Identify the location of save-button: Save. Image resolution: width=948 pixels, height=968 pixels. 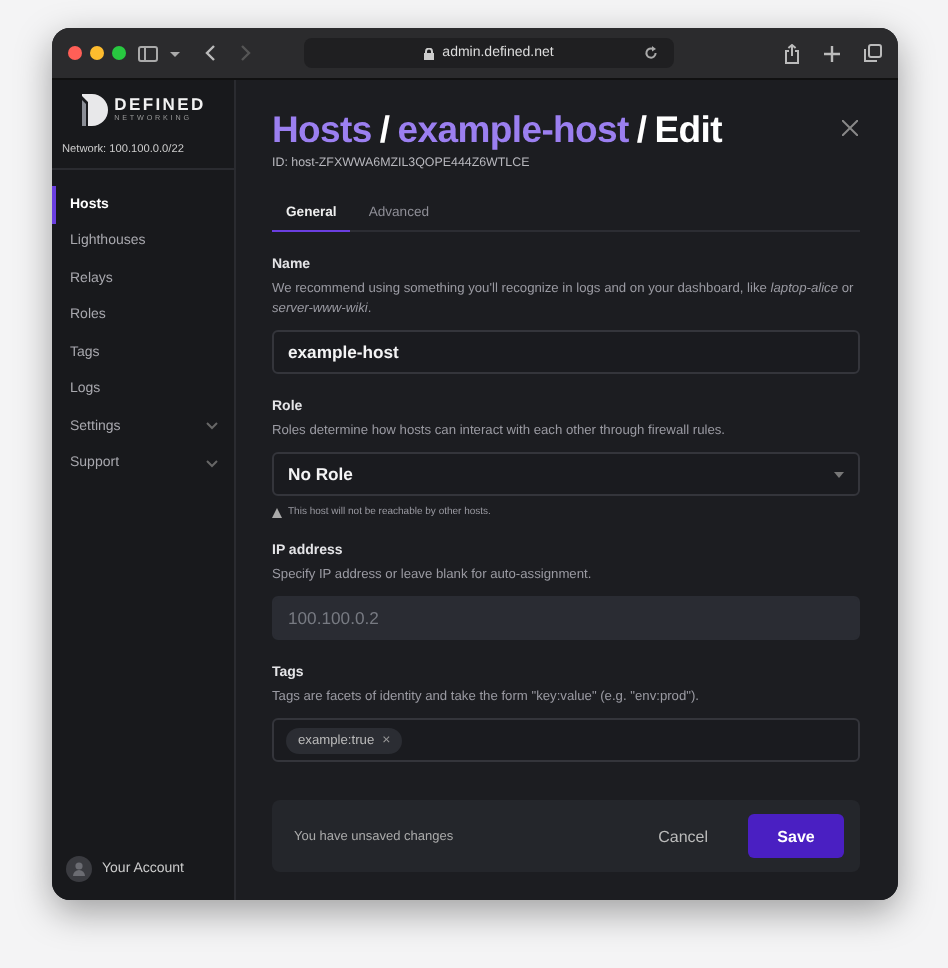
(796, 836).